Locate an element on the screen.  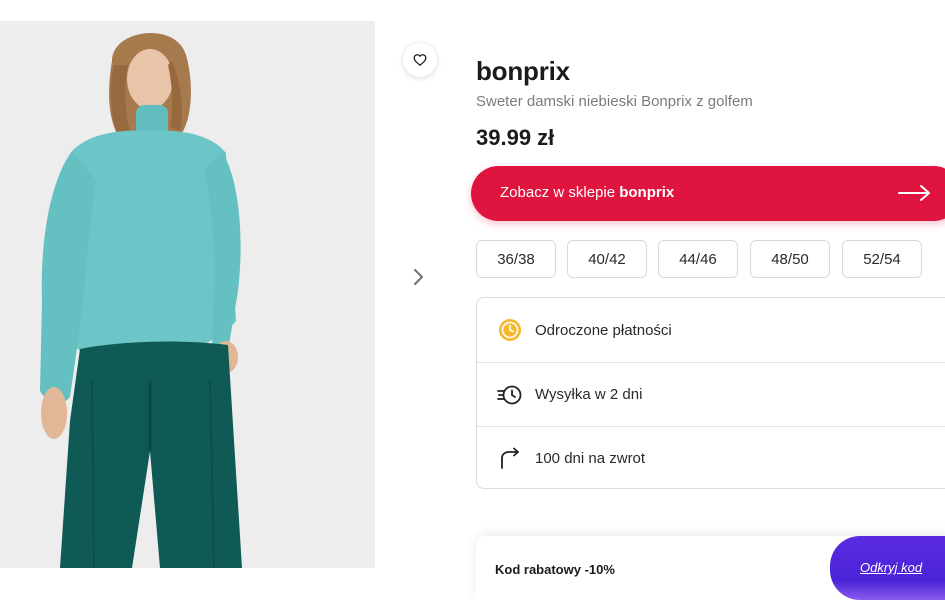
size-option: 40/42 is located at coordinates (607, 259).